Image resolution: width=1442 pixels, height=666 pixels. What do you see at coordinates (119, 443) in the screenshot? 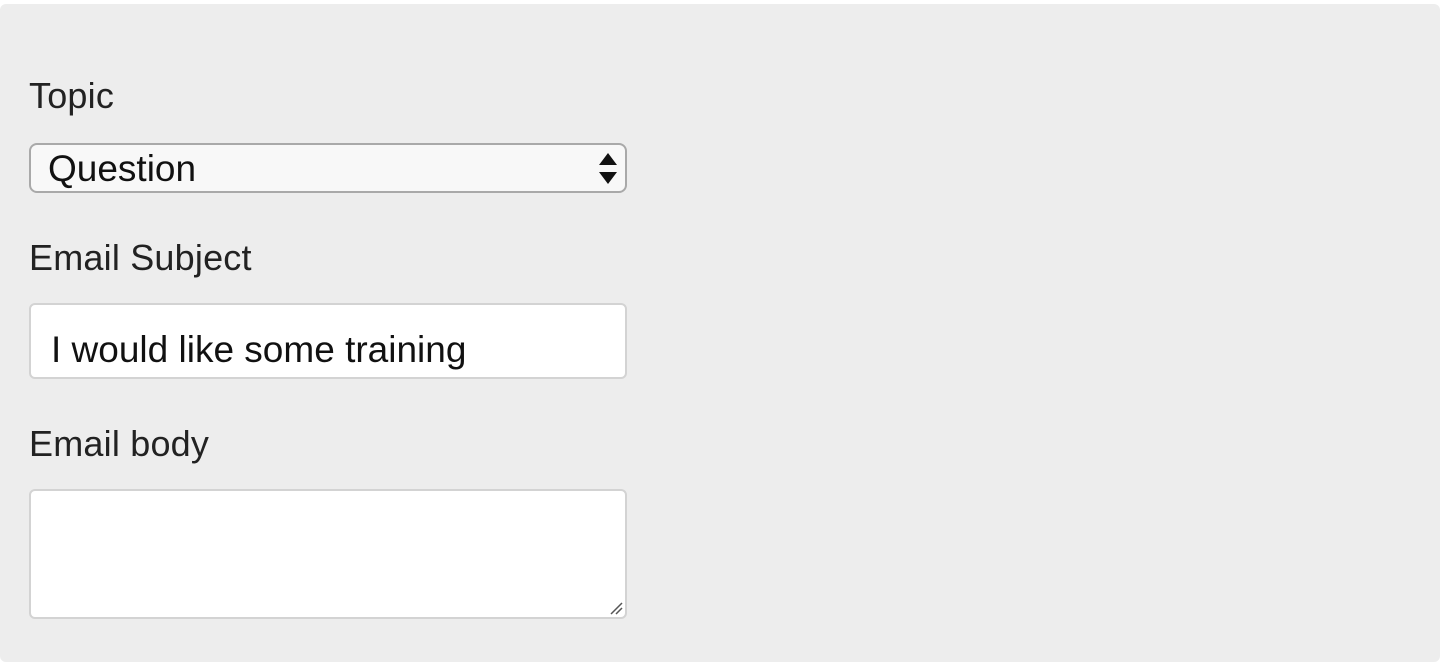
I see `email-body-label: Email body` at bounding box center [119, 443].